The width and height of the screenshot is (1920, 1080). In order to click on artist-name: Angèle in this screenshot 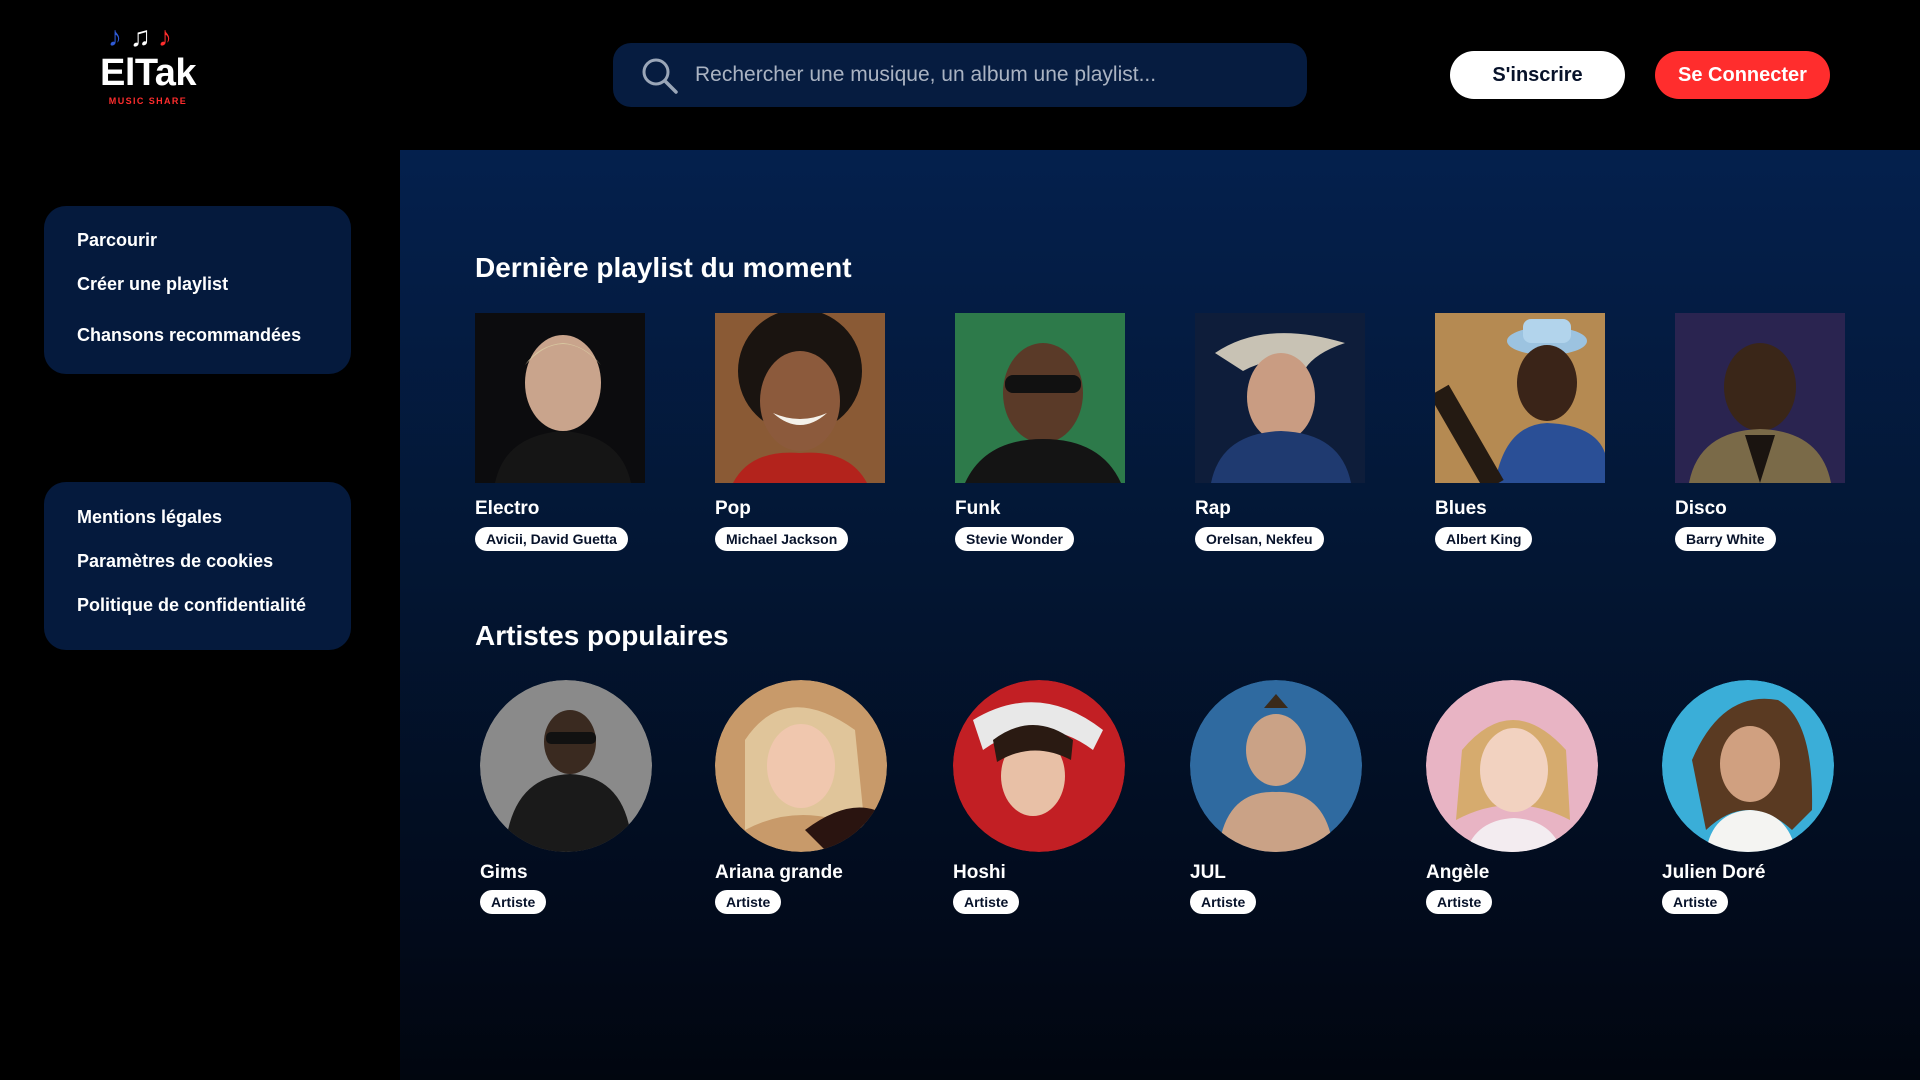, I will do `click(1458, 872)`.